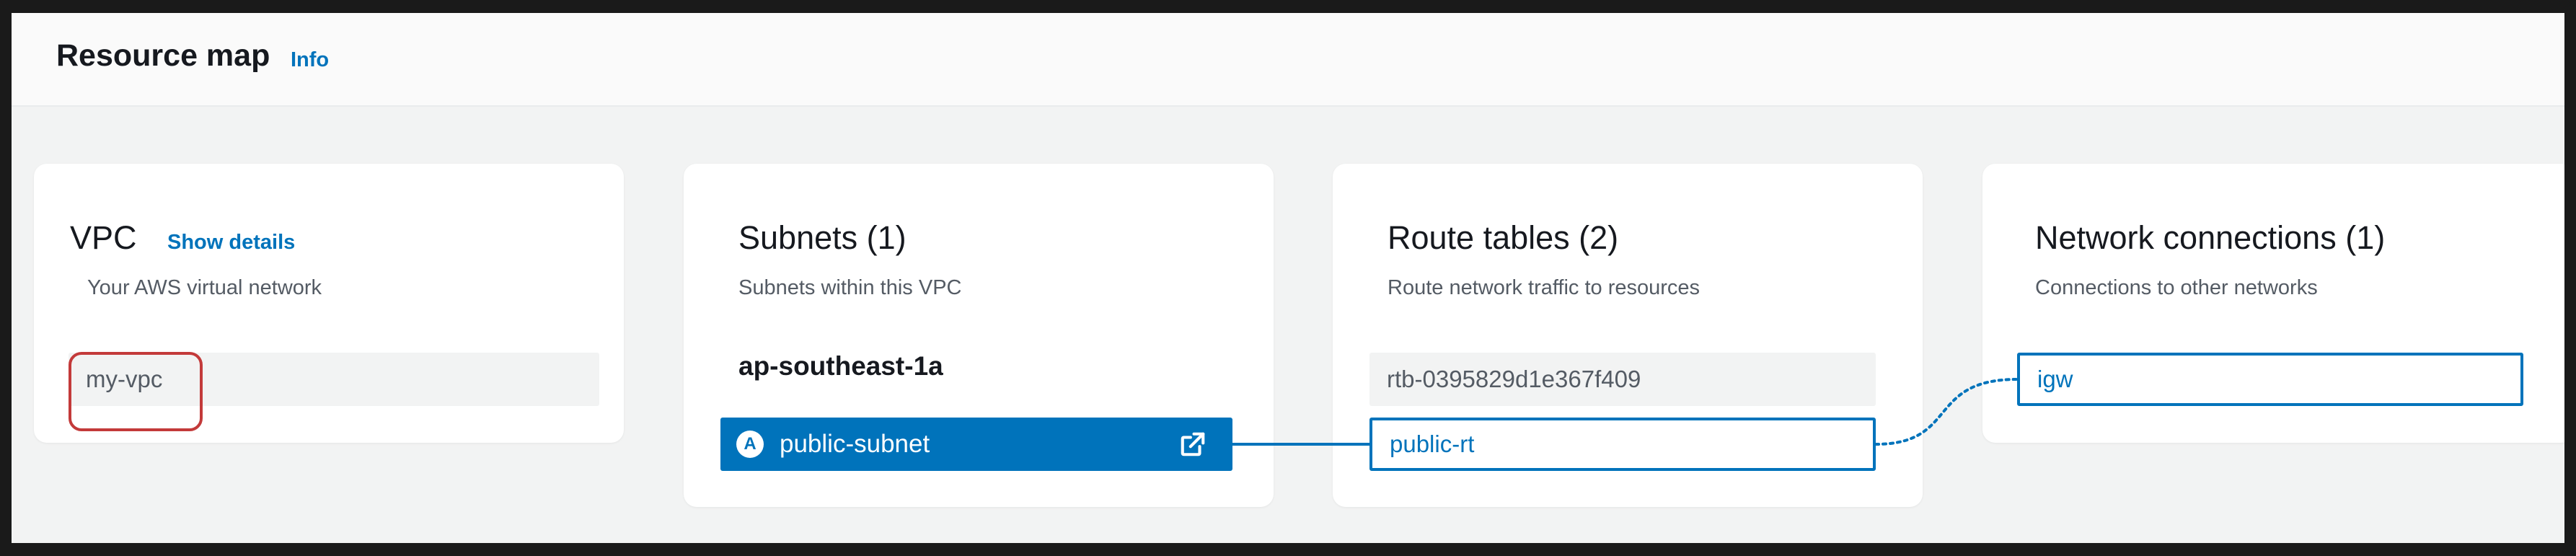  I want to click on network-connection-item-igw: igw, so click(2270, 380).